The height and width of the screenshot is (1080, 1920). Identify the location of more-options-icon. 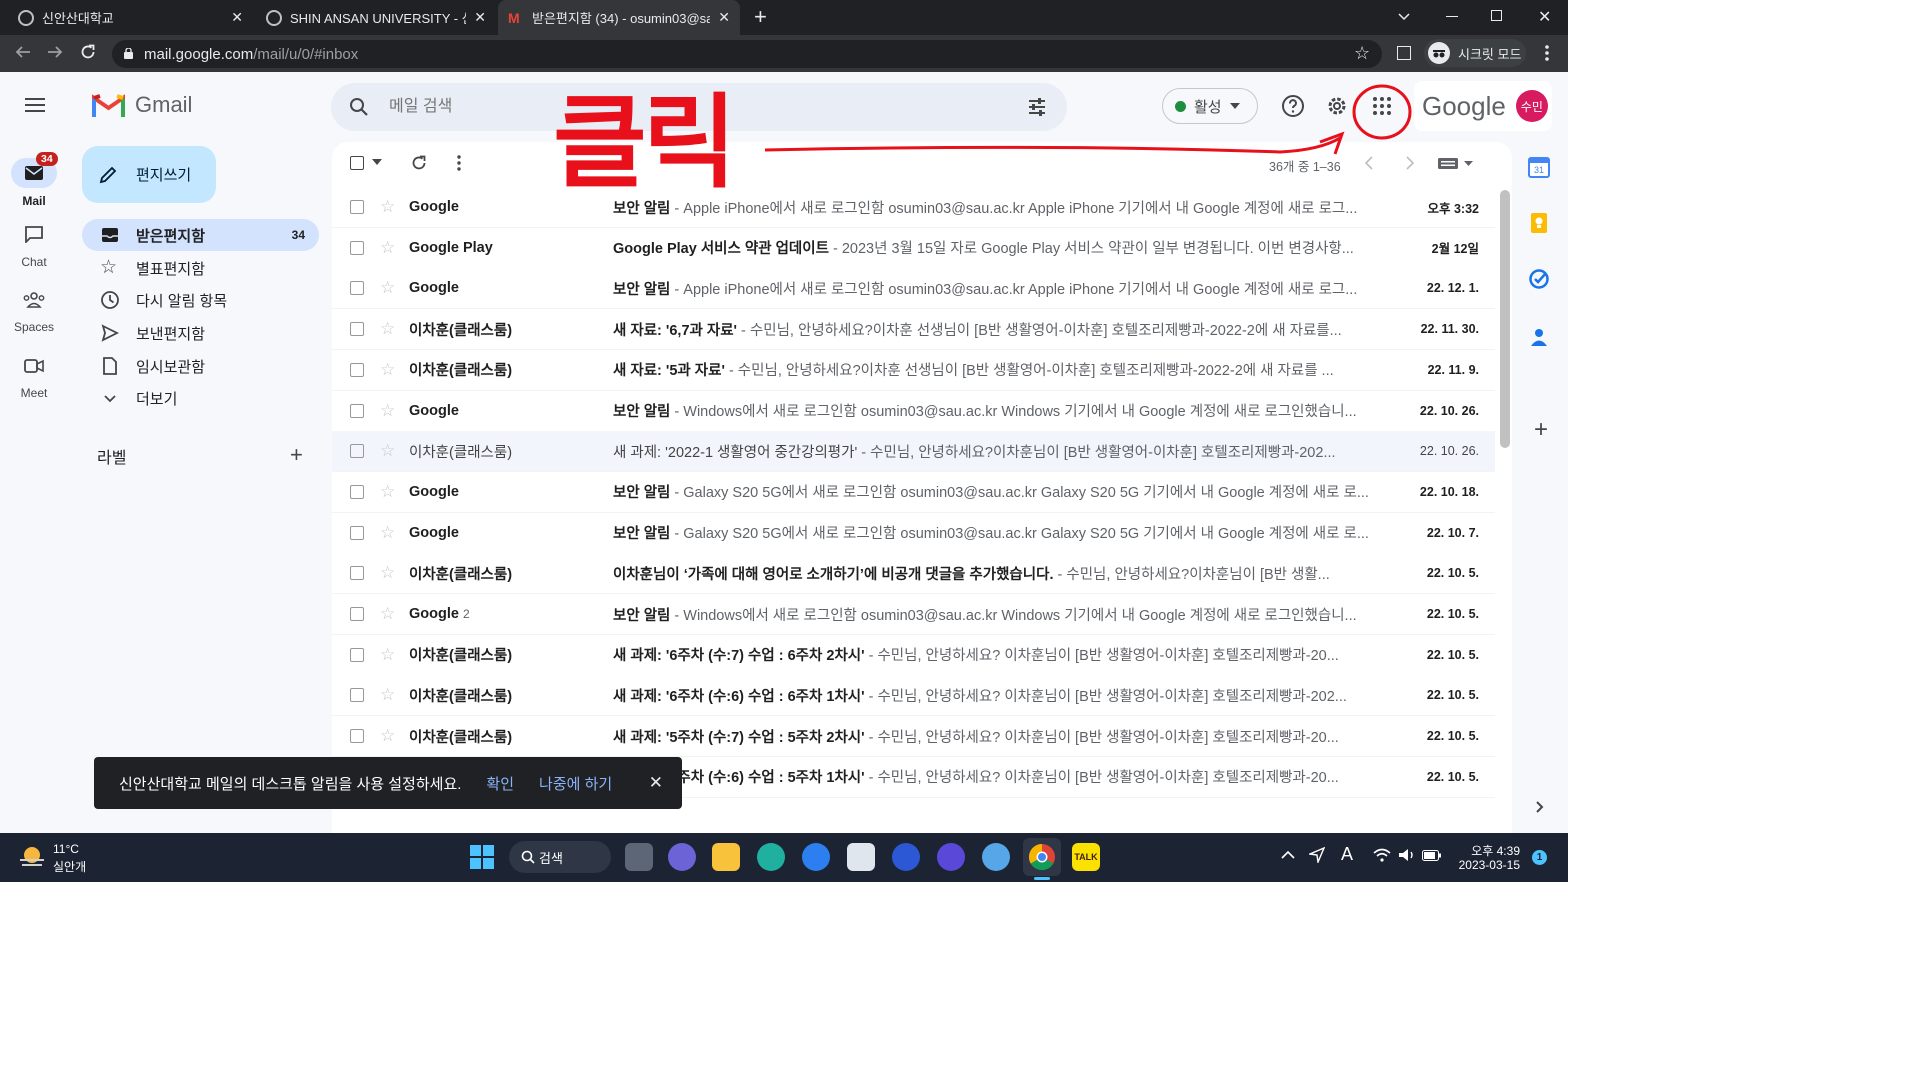
(459, 163).